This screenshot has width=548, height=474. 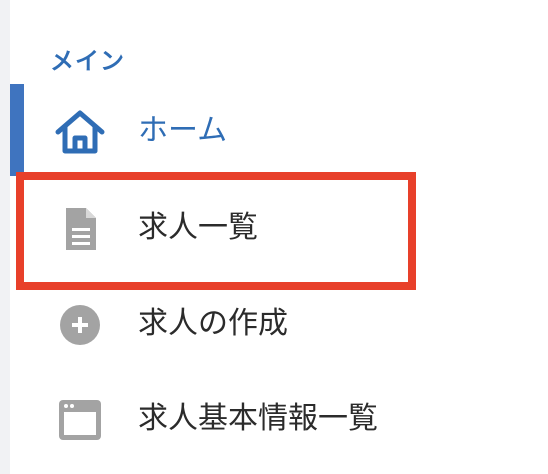 What do you see at coordinates (80, 325) in the screenshot?
I see `plus-circle-icon` at bounding box center [80, 325].